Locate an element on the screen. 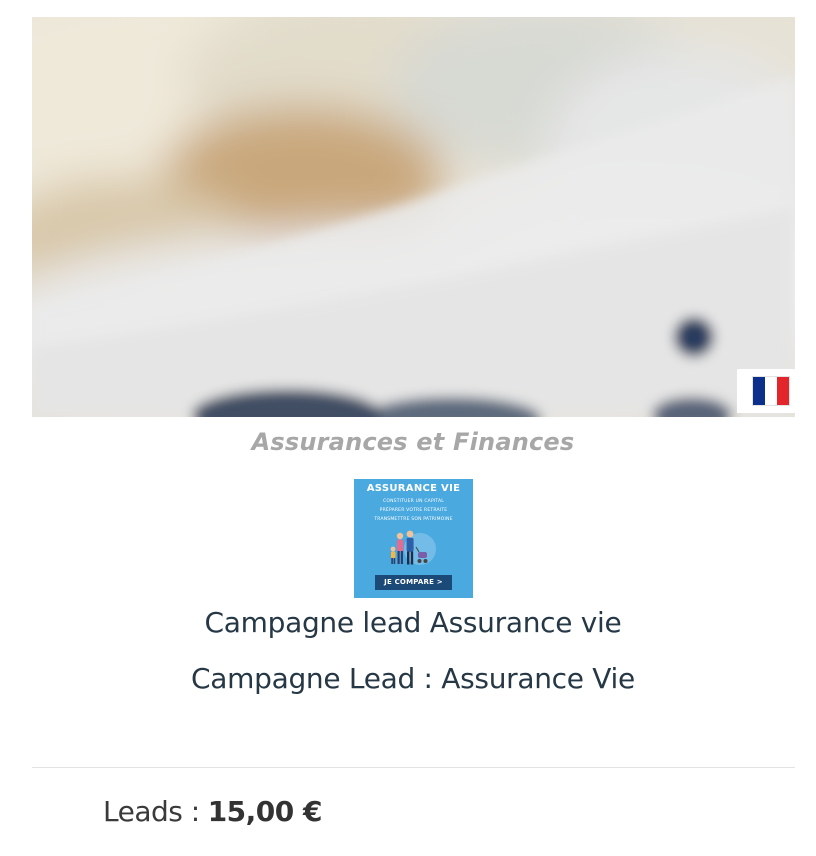 The width and height of the screenshot is (816, 856). banner-title: ASSURANCE VIE is located at coordinates (413, 488).